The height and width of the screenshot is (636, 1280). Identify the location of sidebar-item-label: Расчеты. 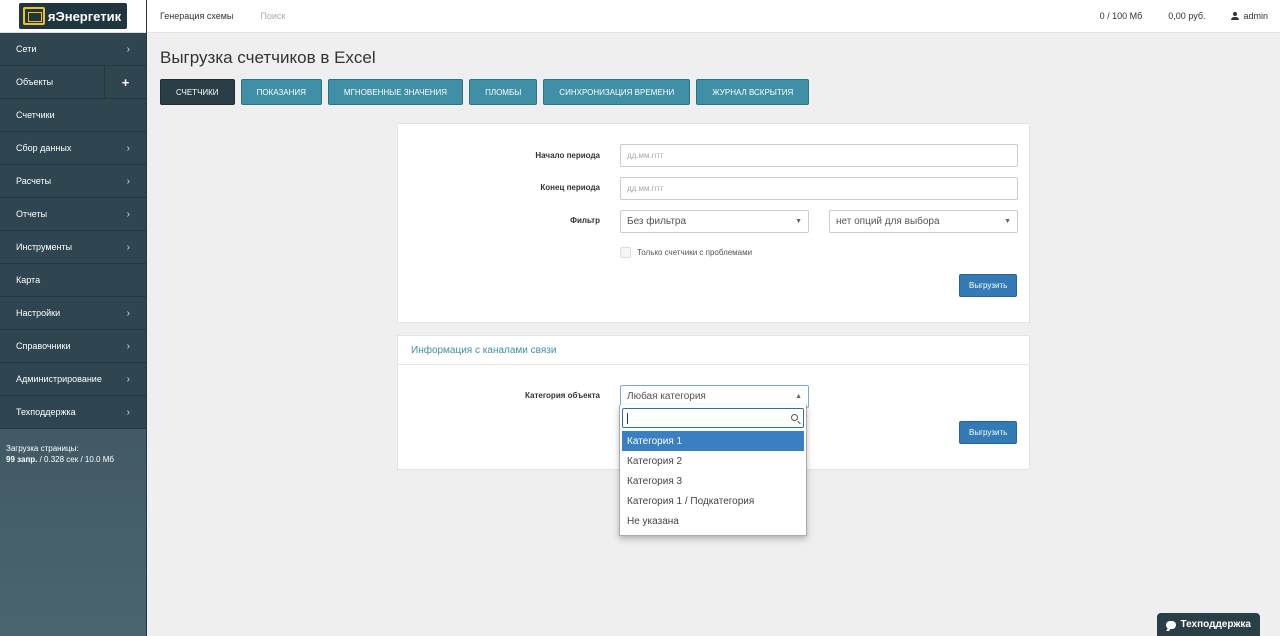
(34, 181).